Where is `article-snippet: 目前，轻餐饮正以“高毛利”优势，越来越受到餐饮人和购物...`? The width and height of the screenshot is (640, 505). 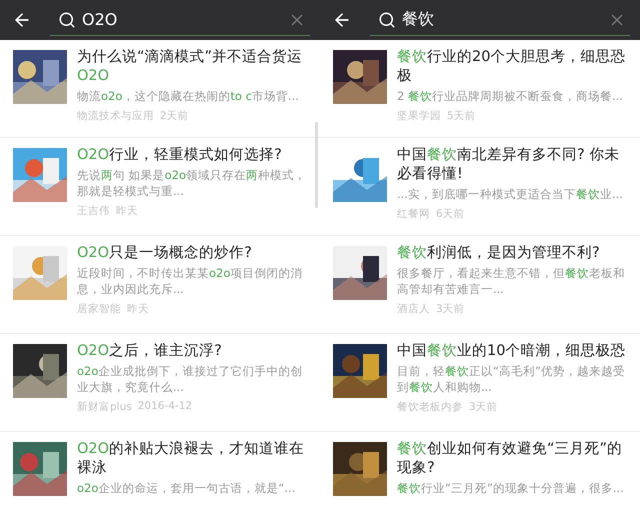 article-snippet: 目前，轻餐饮正以“高毛利”优势，越来越受到餐饮人和购物... is located at coordinates (511, 379).